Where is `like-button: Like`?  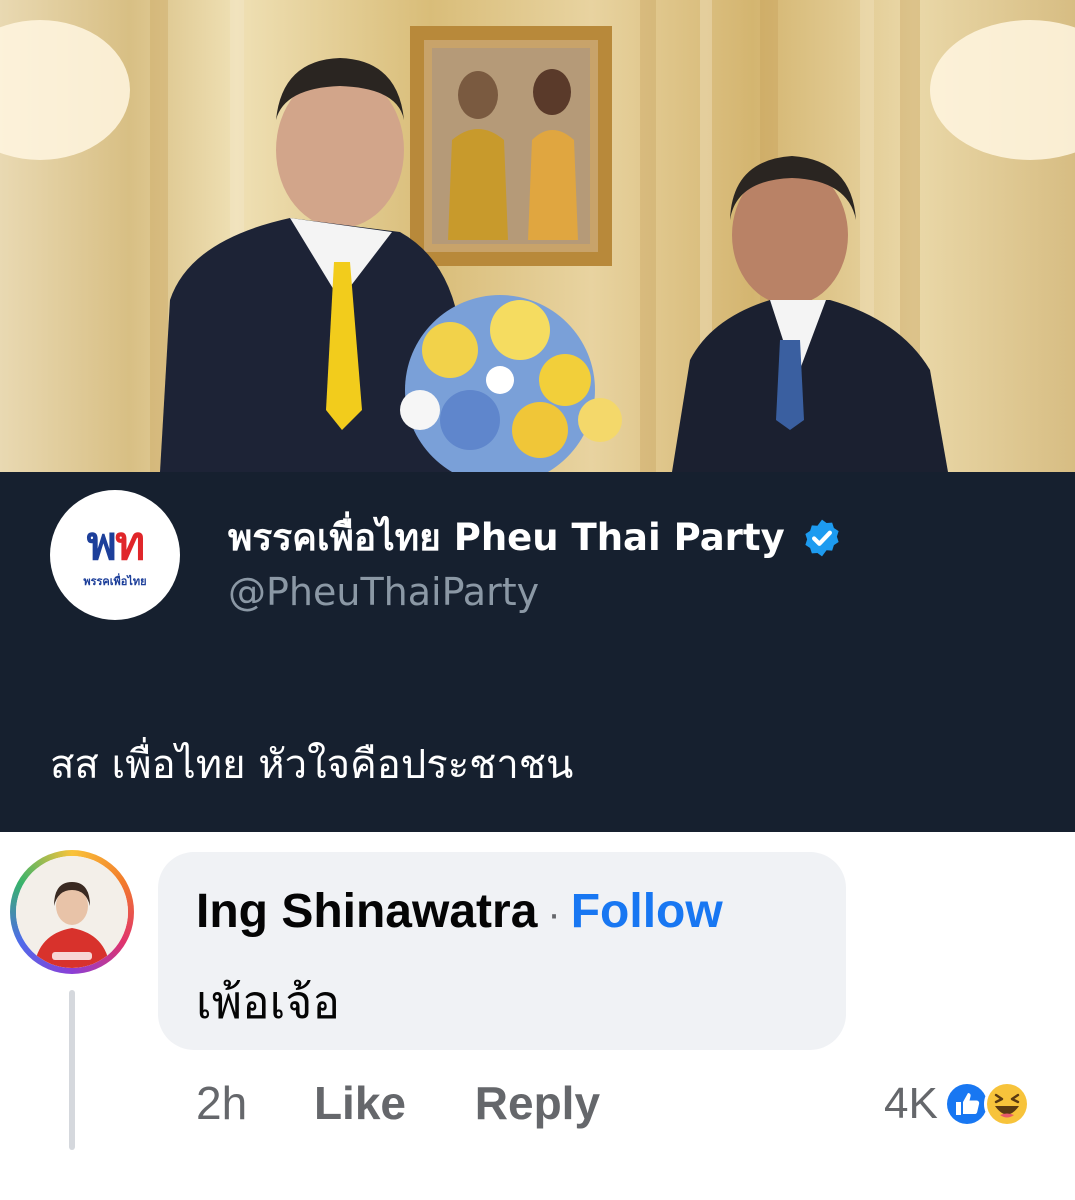
like-button: Like is located at coordinates (360, 1103).